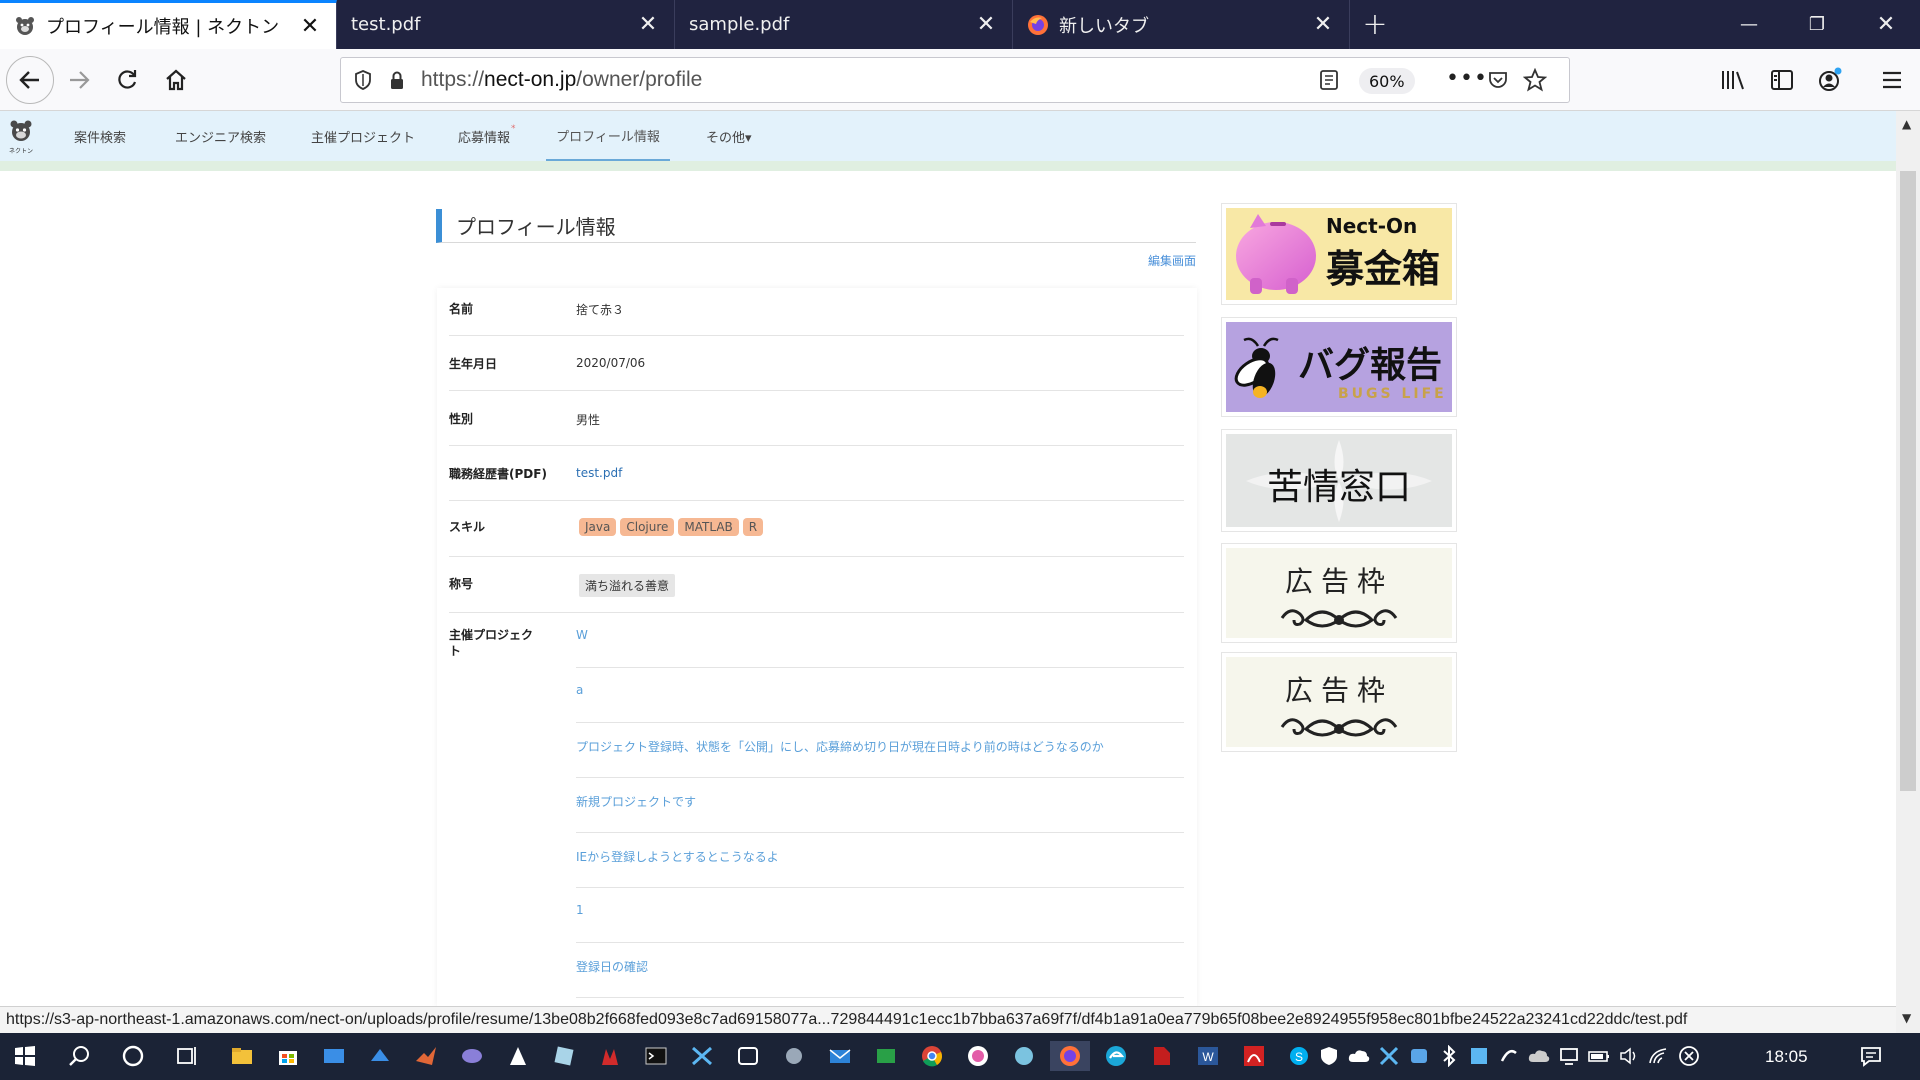  I want to click on project-link: 新規プロジェクトです, so click(636, 801).